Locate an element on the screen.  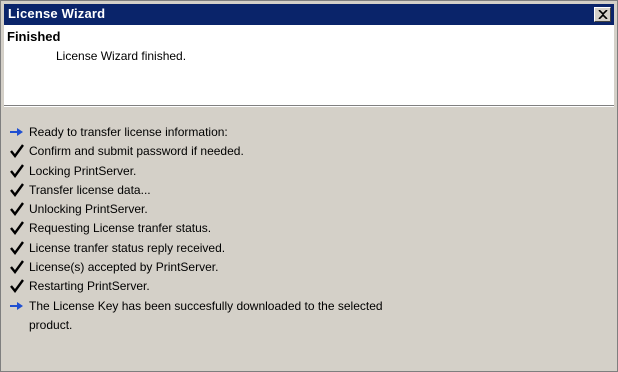
close-icon is located at coordinates (603, 14).